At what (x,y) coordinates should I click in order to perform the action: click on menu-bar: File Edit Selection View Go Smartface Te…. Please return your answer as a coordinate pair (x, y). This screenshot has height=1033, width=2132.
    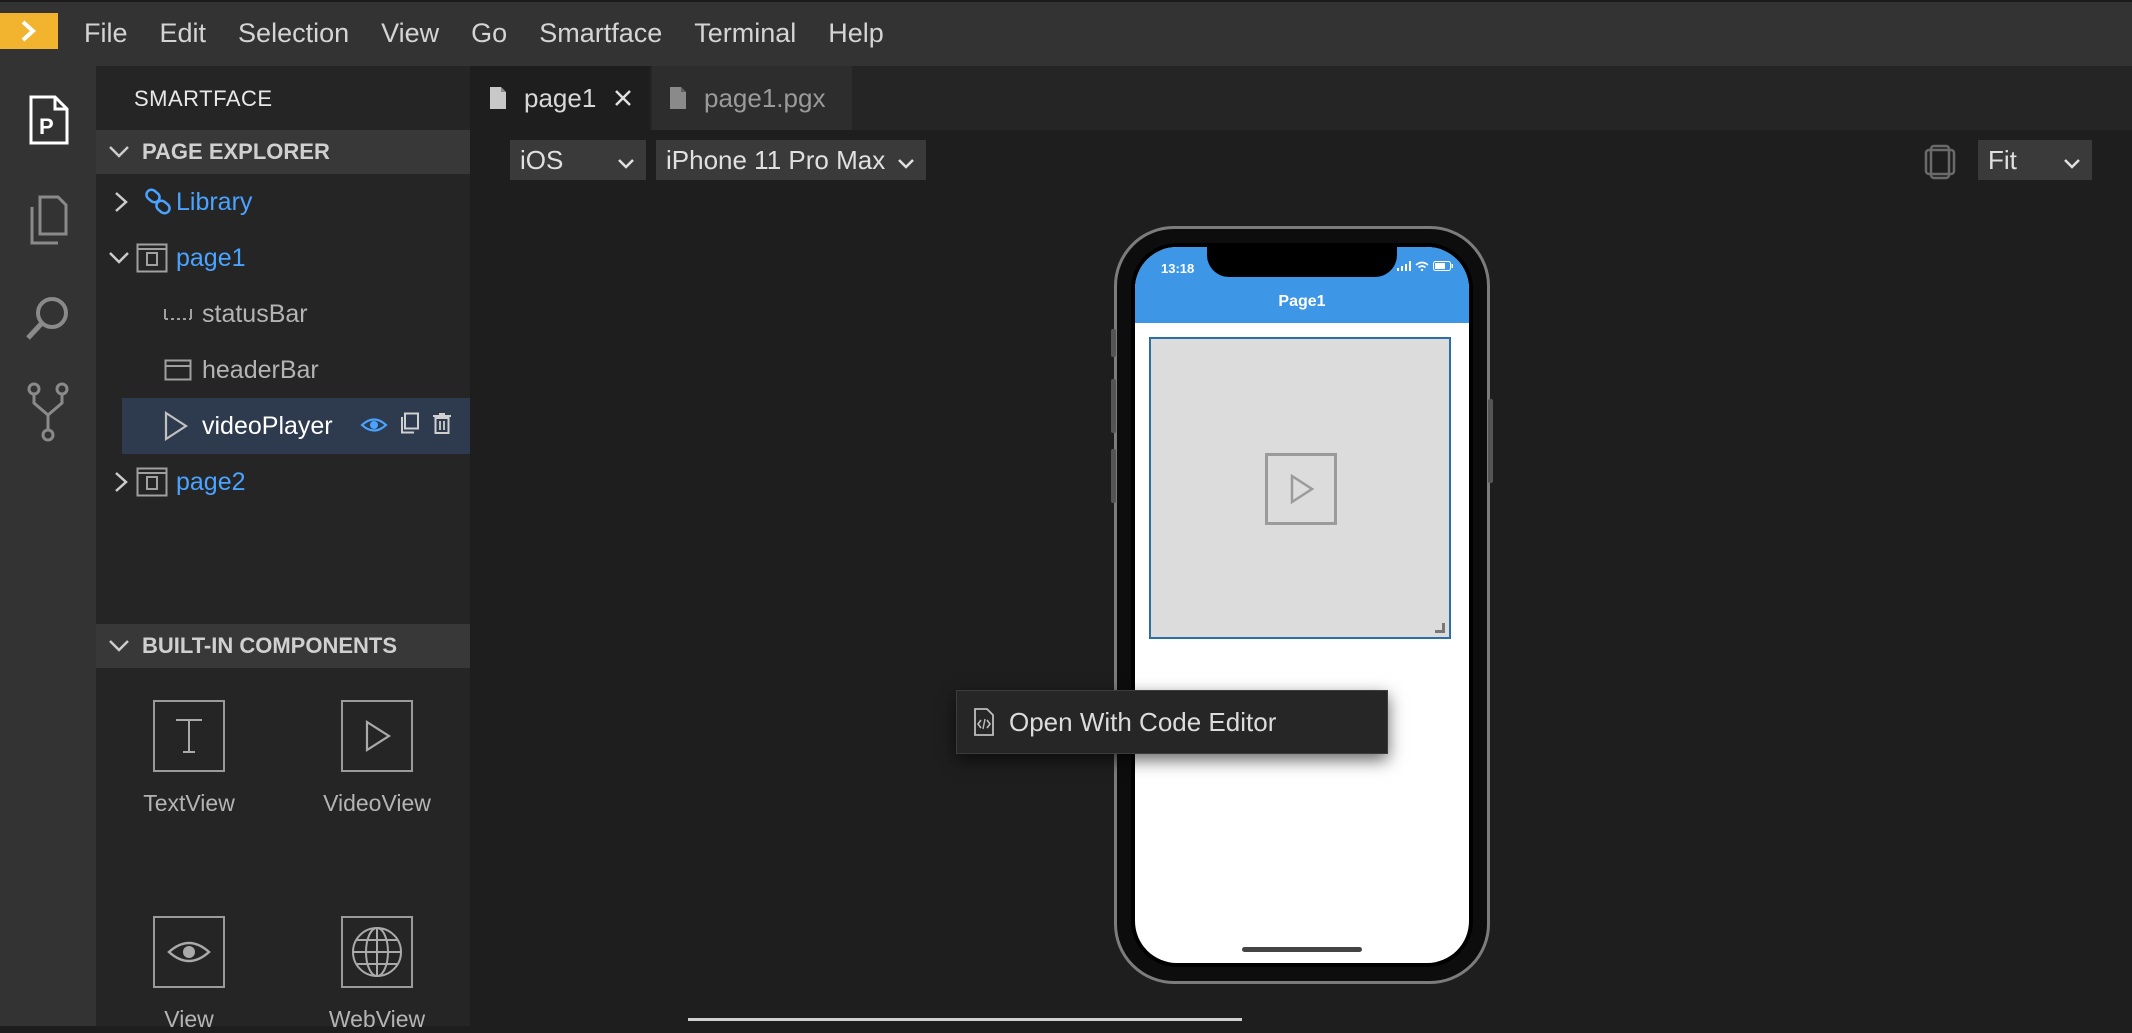
    Looking at the image, I should click on (1066, 33).